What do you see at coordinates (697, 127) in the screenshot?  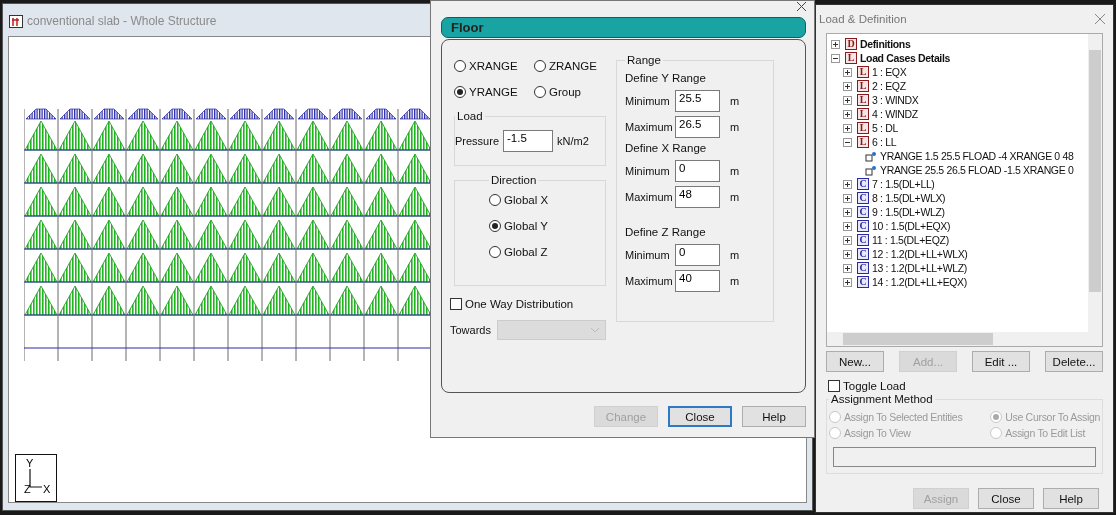 I see `range-field: 26.5` at bounding box center [697, 127].